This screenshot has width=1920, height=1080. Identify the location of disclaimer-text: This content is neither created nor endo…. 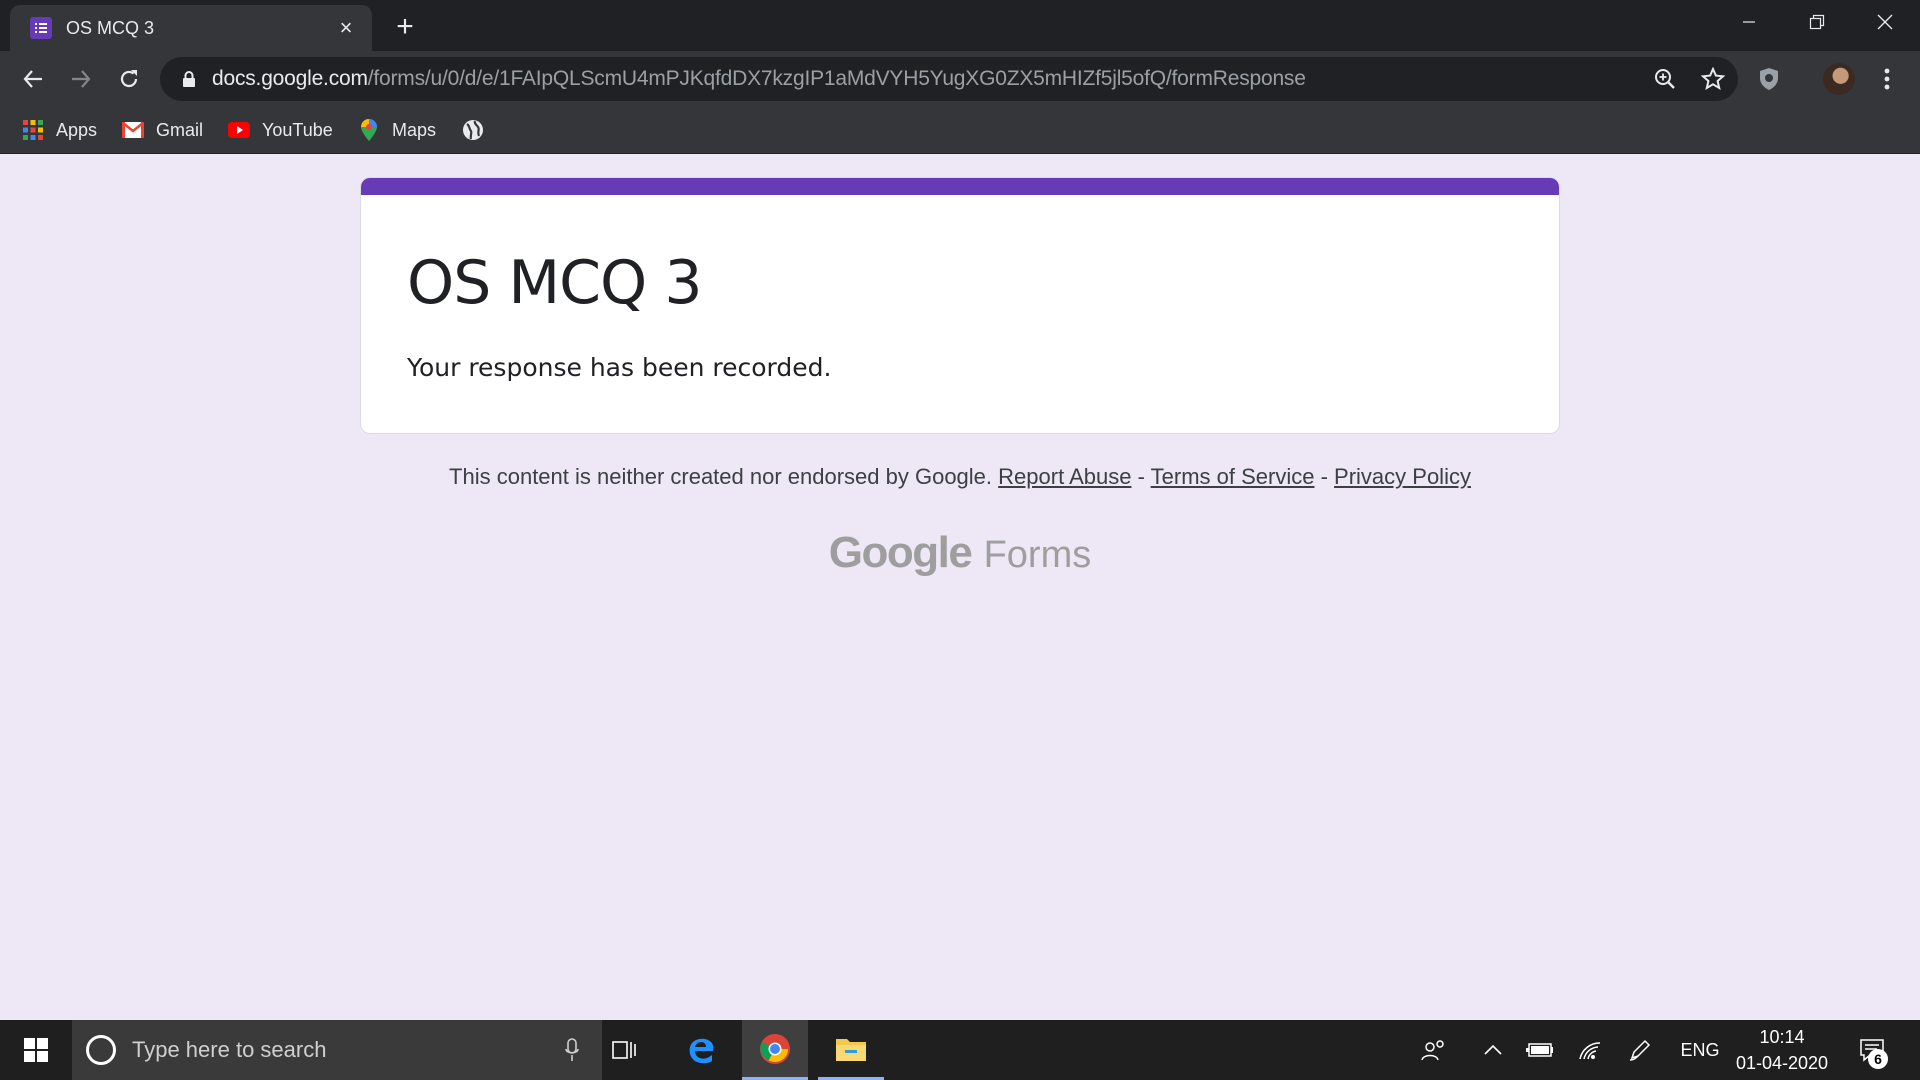
(721, 476).